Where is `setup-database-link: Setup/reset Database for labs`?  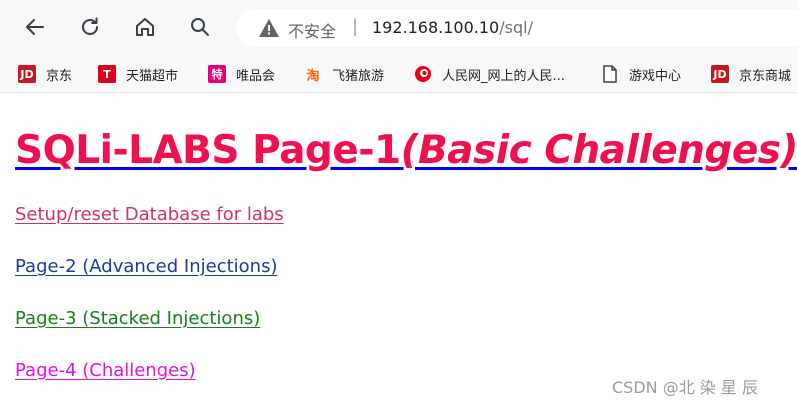 setup-database-link: Setup/reset Database for labs is located at coordinates (149, 215).